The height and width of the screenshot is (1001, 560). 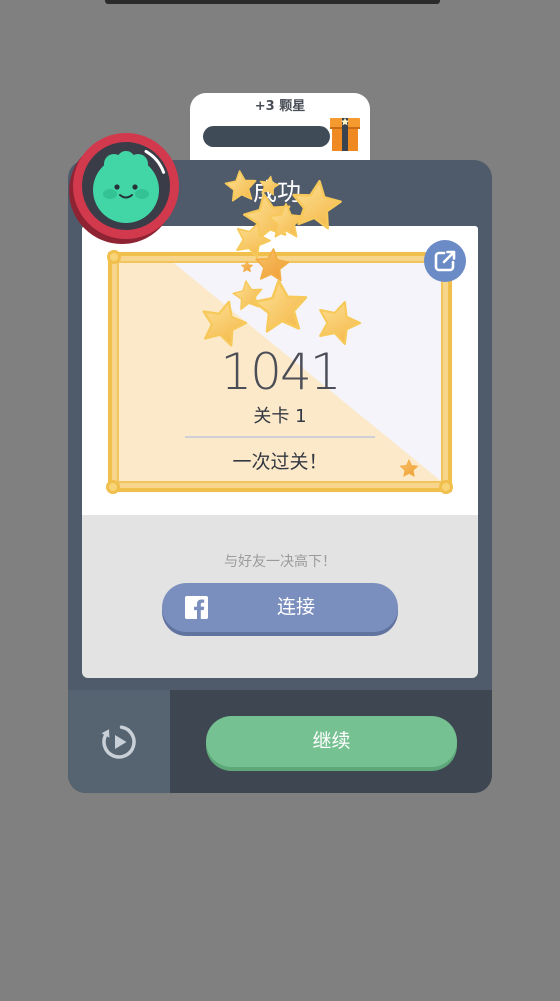 I want to click on facebook-connect-label: 连接, so click(x=295, y=607).